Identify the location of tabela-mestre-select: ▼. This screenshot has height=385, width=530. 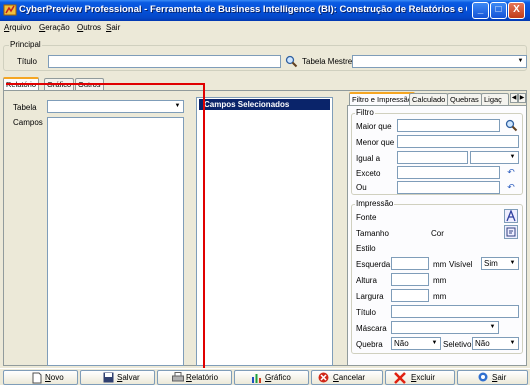
(439, 61).